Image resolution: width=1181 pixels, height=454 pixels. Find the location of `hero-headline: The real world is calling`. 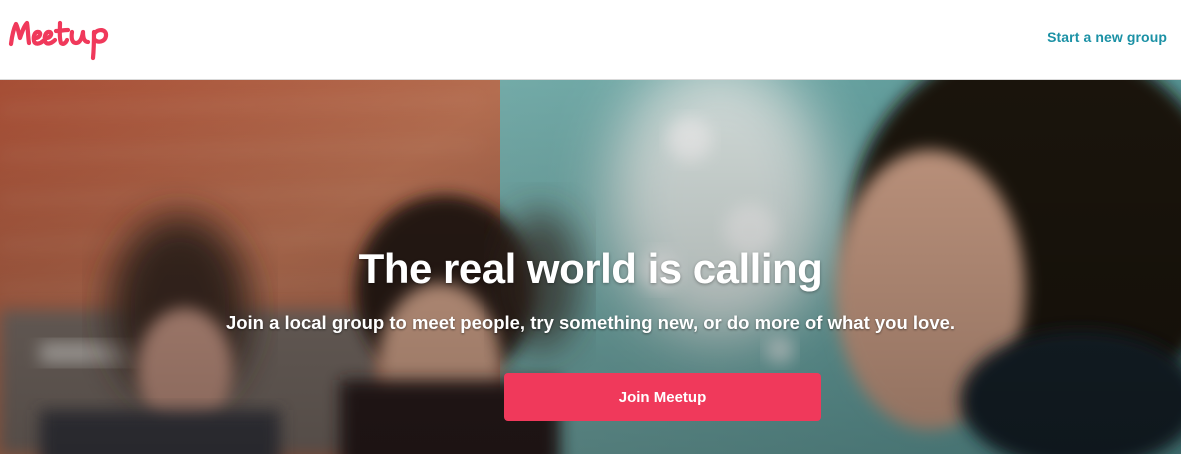

hero-headline: The real world is calling is located at coordinates (590, 268).